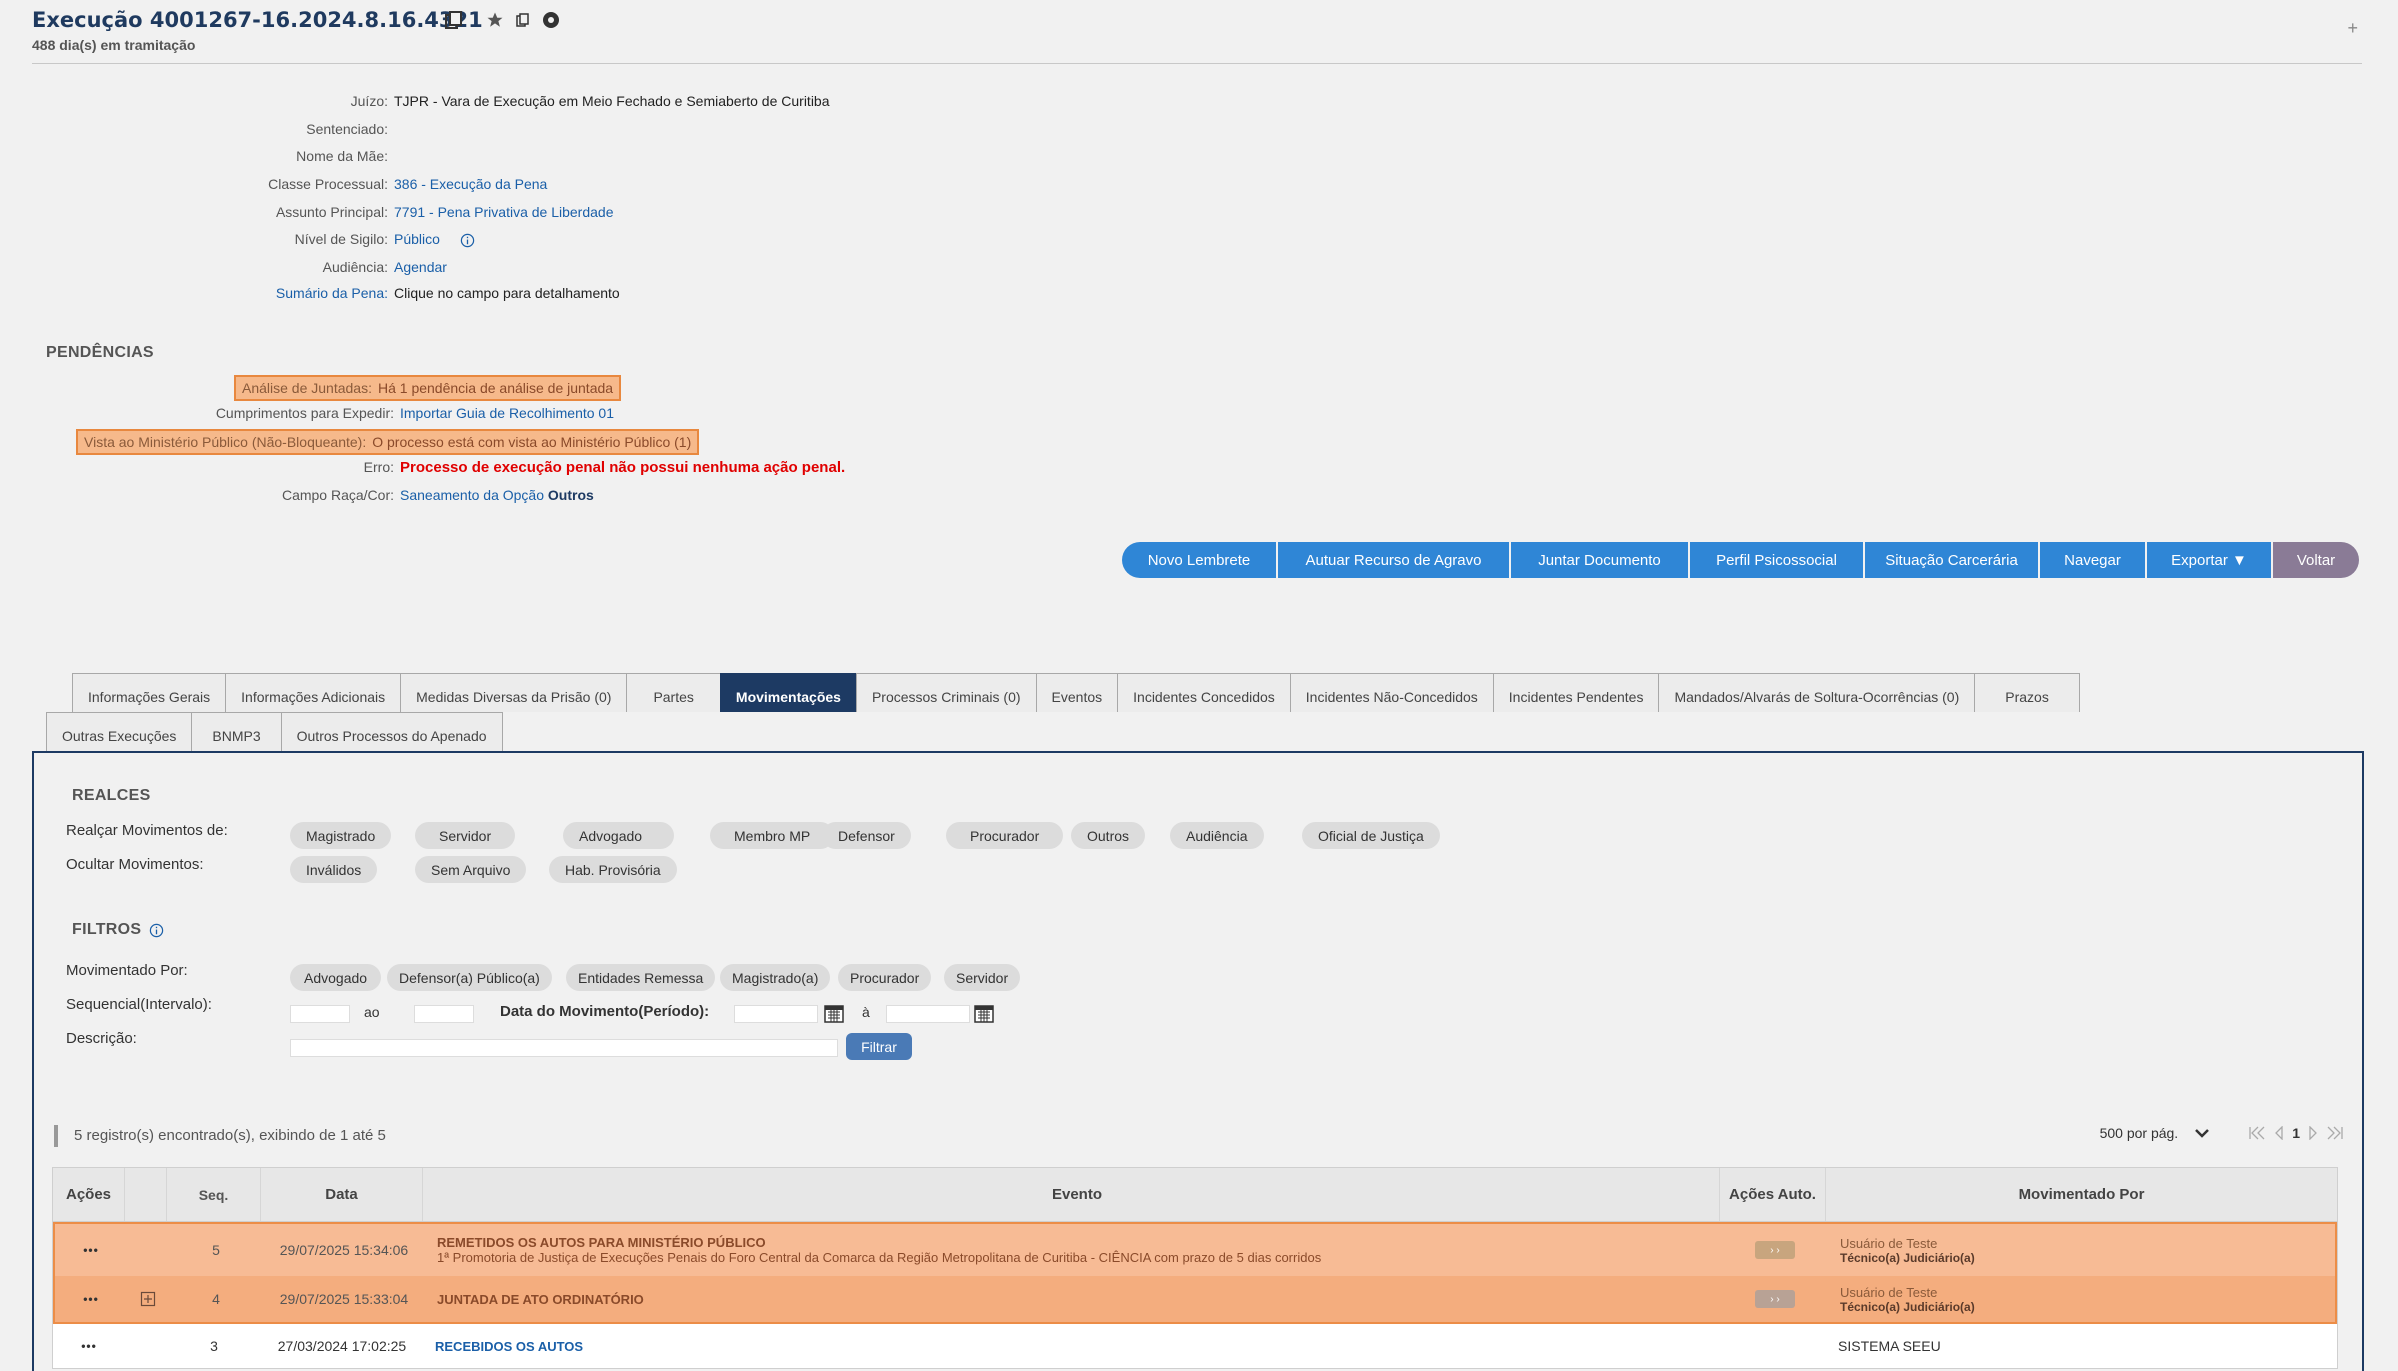 Image resolution: width=2398 pixels, height=1371 pixels. I want to click on situacao-carceraria-button: Situação Carcerária, so click(1952, 560).